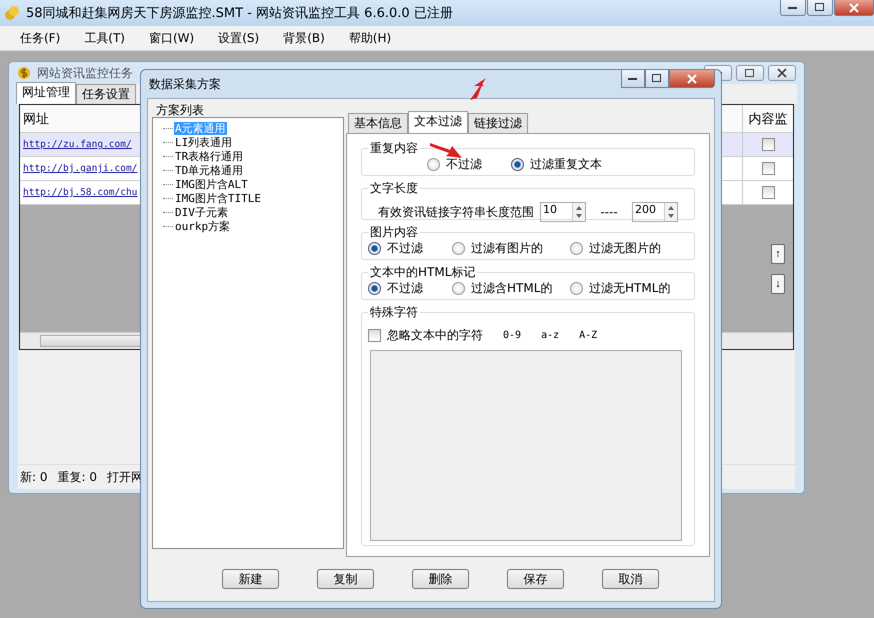 The height and width of the screenshot is (618, 874). I want to click on group-title: 文本中的HTML标记, so click(423, 272).